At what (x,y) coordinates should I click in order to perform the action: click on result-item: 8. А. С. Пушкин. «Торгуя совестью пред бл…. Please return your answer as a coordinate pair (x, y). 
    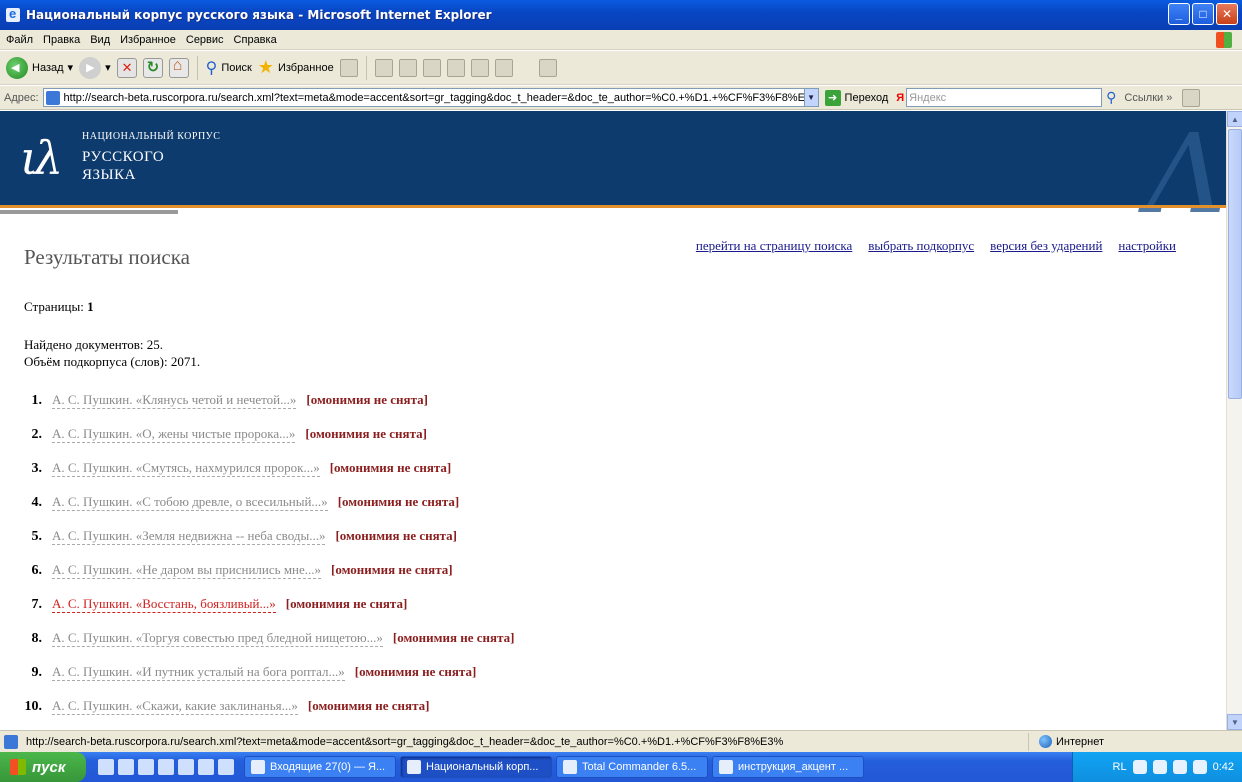
    Looking at the image, I should click on (269, 647).